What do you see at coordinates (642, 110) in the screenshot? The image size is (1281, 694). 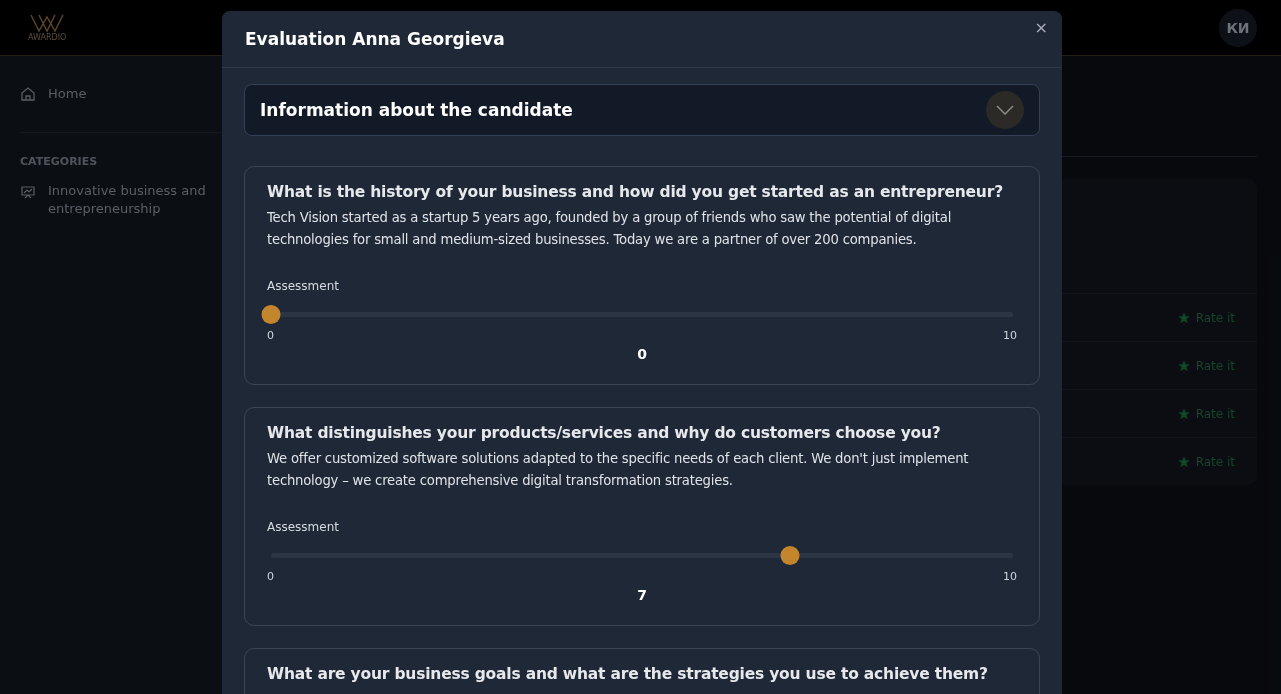 I see `candidate-info-accordion: Information about the candidate` at bounding box center [642, 110].